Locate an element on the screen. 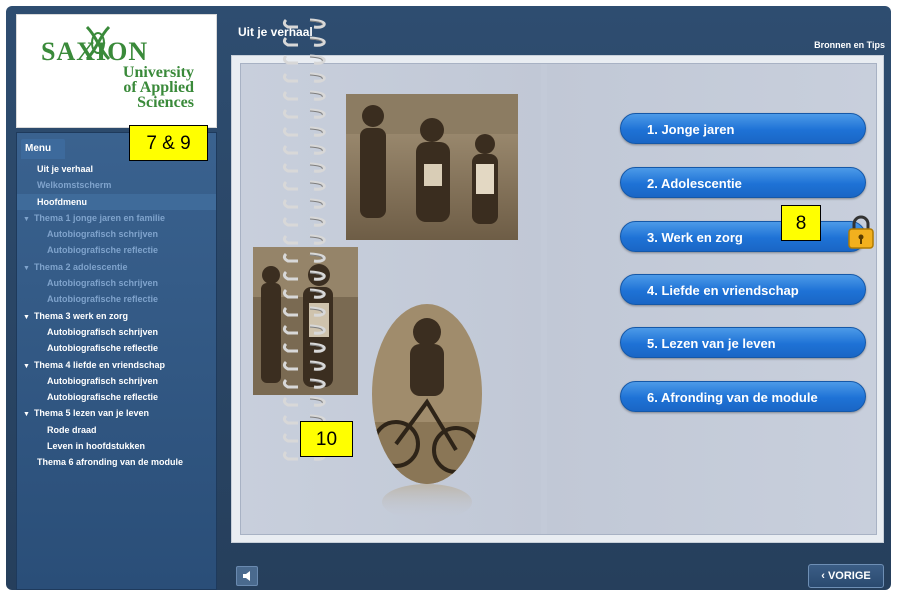 The height and width of the screenshot is (594, 897). sidebar-item-label: Thema 1 jonge jaren en familie is located at coordinates (99, 217).